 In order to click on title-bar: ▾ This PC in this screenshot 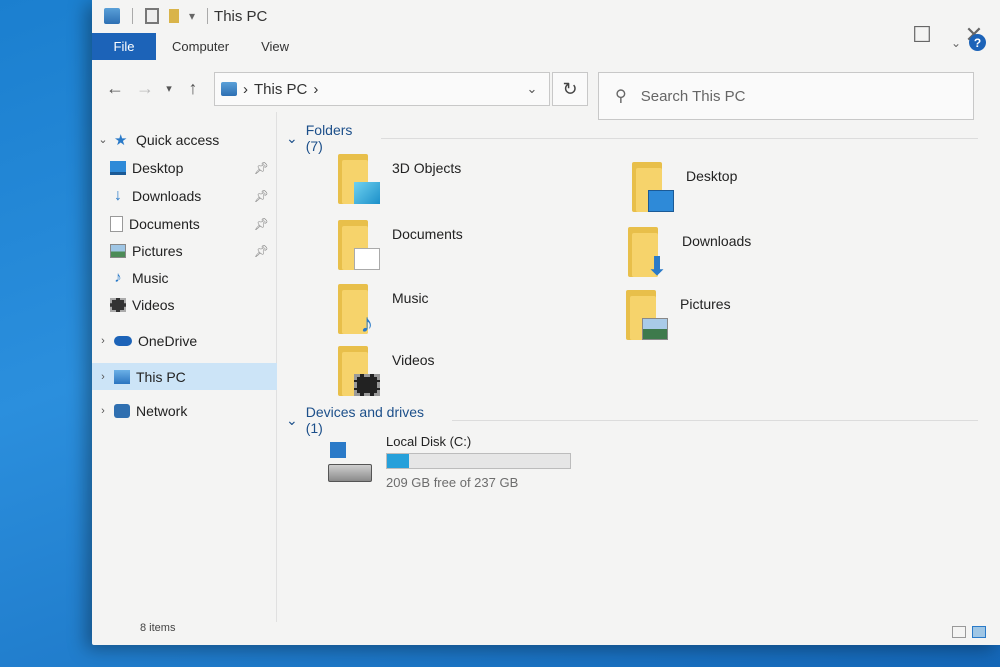, I will do `click(546, 16)`.